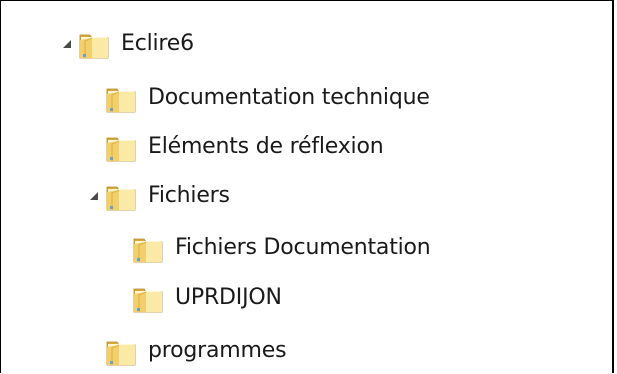 The height and width of the screenshot is (374, 617). What do you see at coordinates (303, 247) in the screenshot?
I see `tree-item-label: Fichiers Documentation` at bounding box center [303, 247].